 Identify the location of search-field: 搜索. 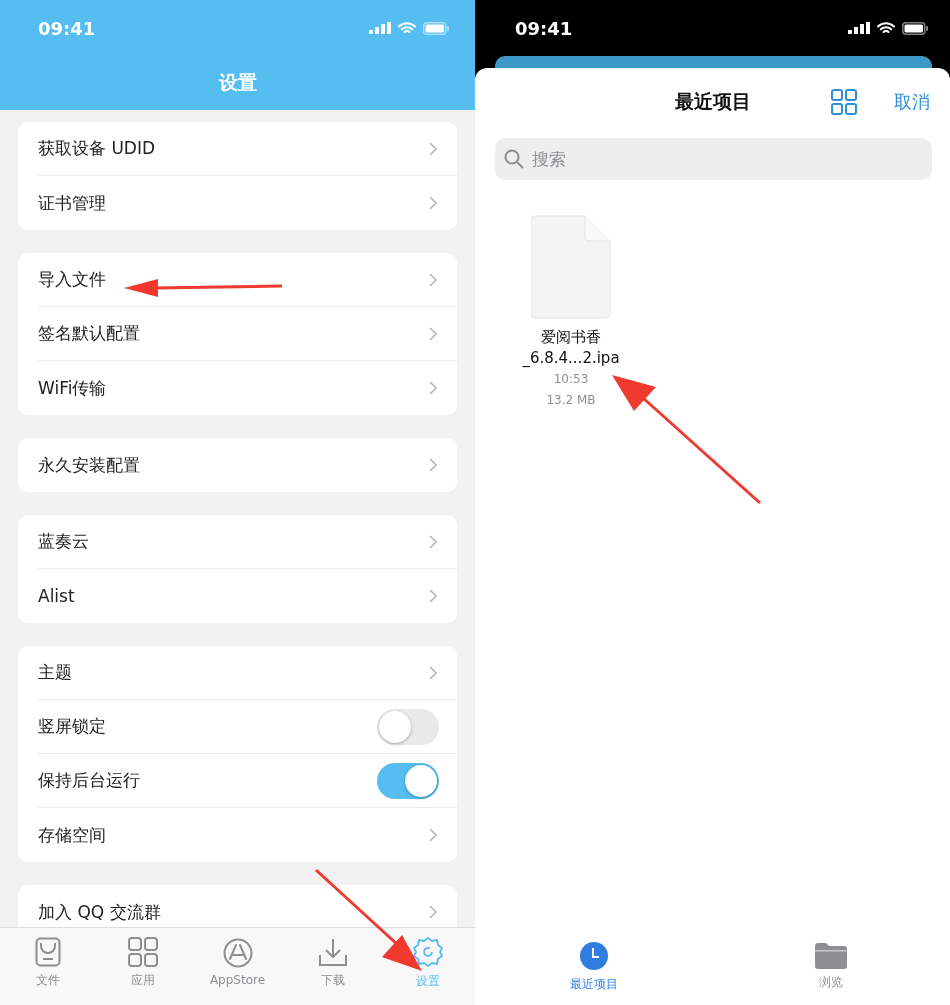
(713, 159).